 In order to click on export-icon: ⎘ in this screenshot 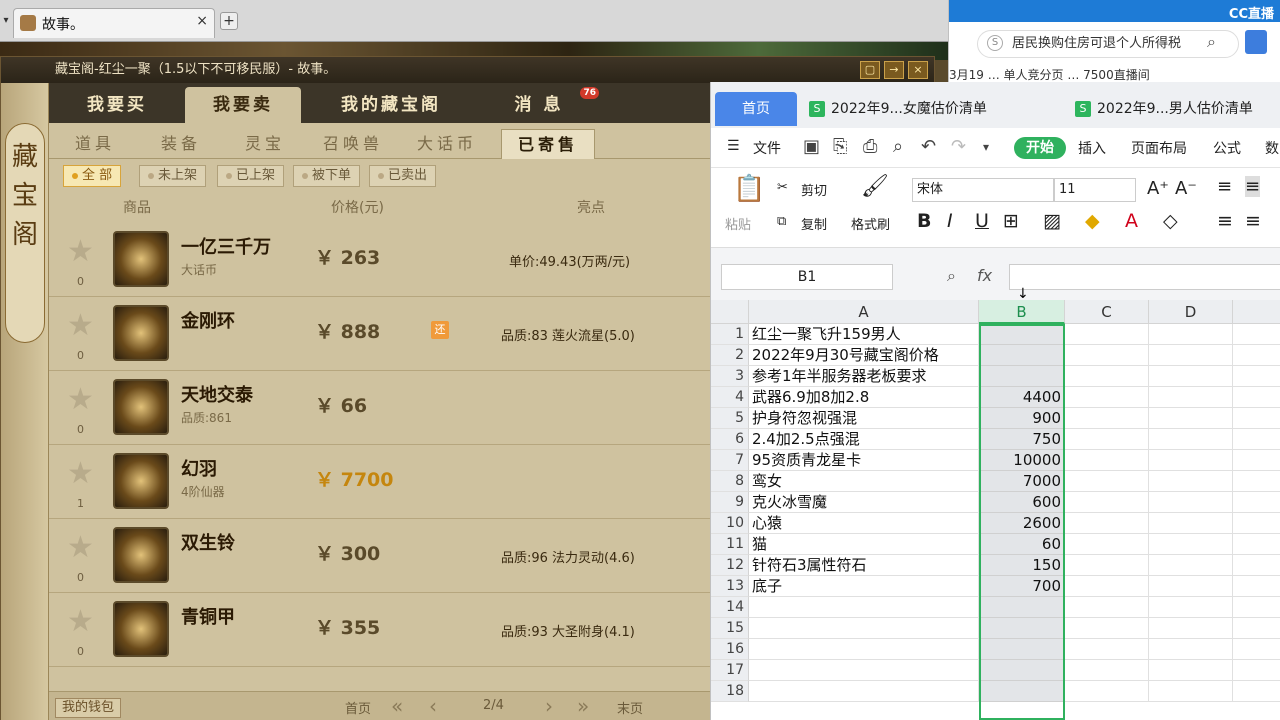, I will do `click(840, 146)`.